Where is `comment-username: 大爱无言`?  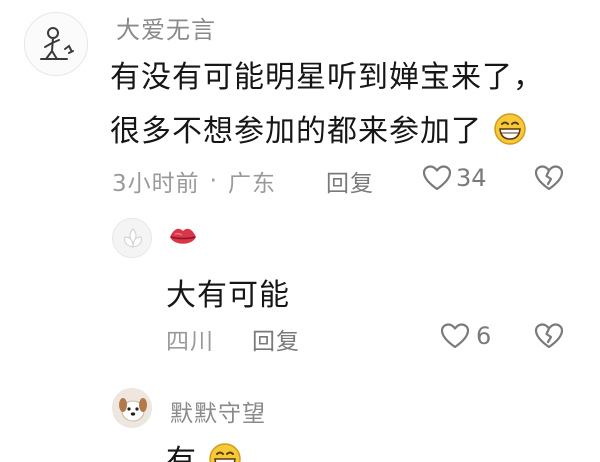
comment-username: 大爱无言 is located at coordinates (166, 27).